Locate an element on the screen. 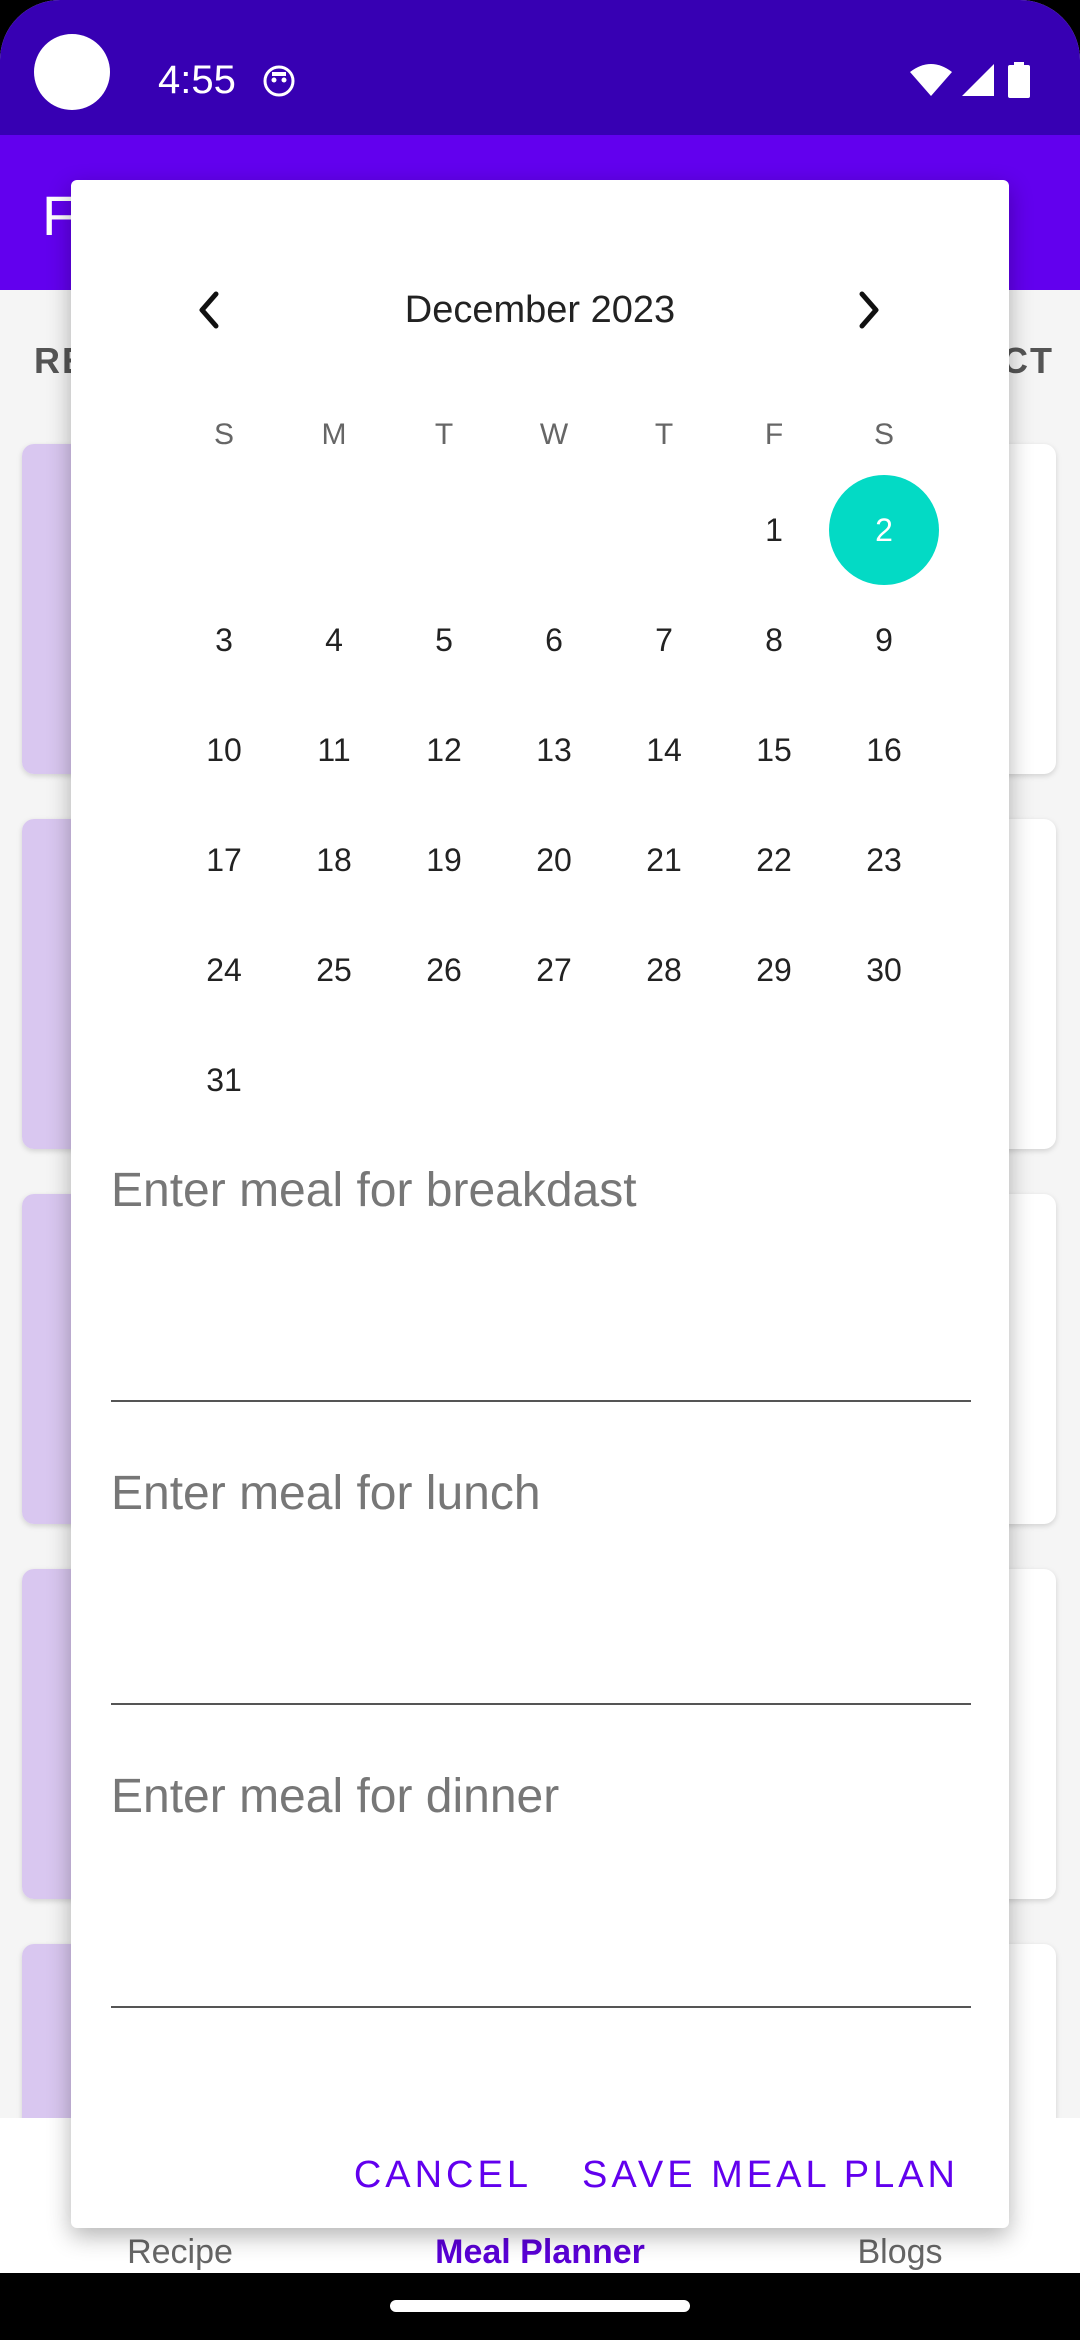  chevron-left-icon is located at coordinates (209, 310).